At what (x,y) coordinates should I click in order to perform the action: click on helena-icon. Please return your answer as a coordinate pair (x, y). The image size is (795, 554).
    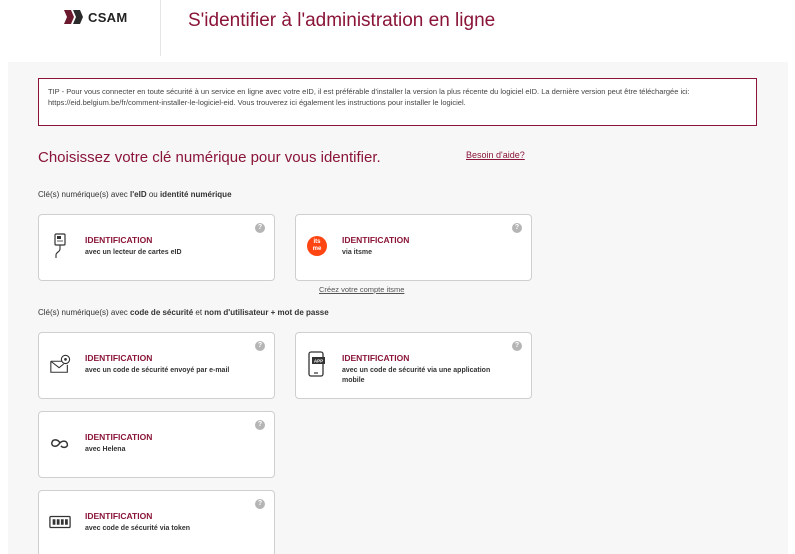
    Looking at the image, I should click on (60, 443).